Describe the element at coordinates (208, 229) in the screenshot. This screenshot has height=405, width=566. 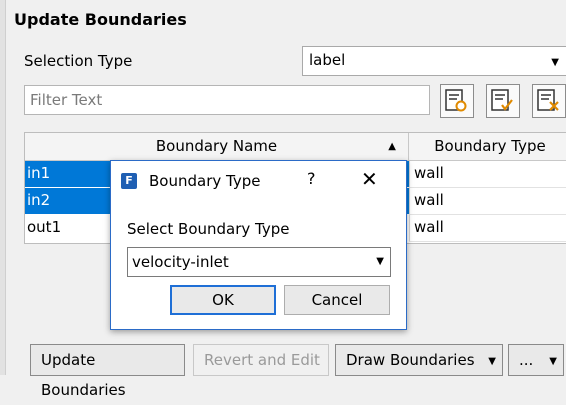
I see `dialog-prompt-label: Select Boundary Type` at that location.